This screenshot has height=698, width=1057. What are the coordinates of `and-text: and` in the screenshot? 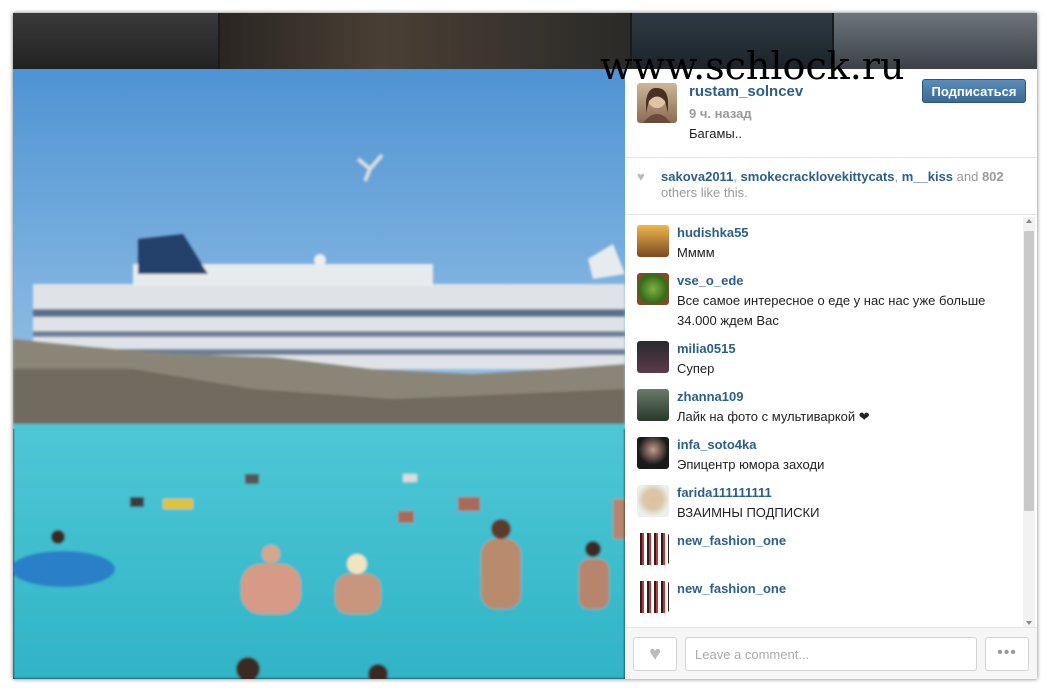 It's located at (967, 176).